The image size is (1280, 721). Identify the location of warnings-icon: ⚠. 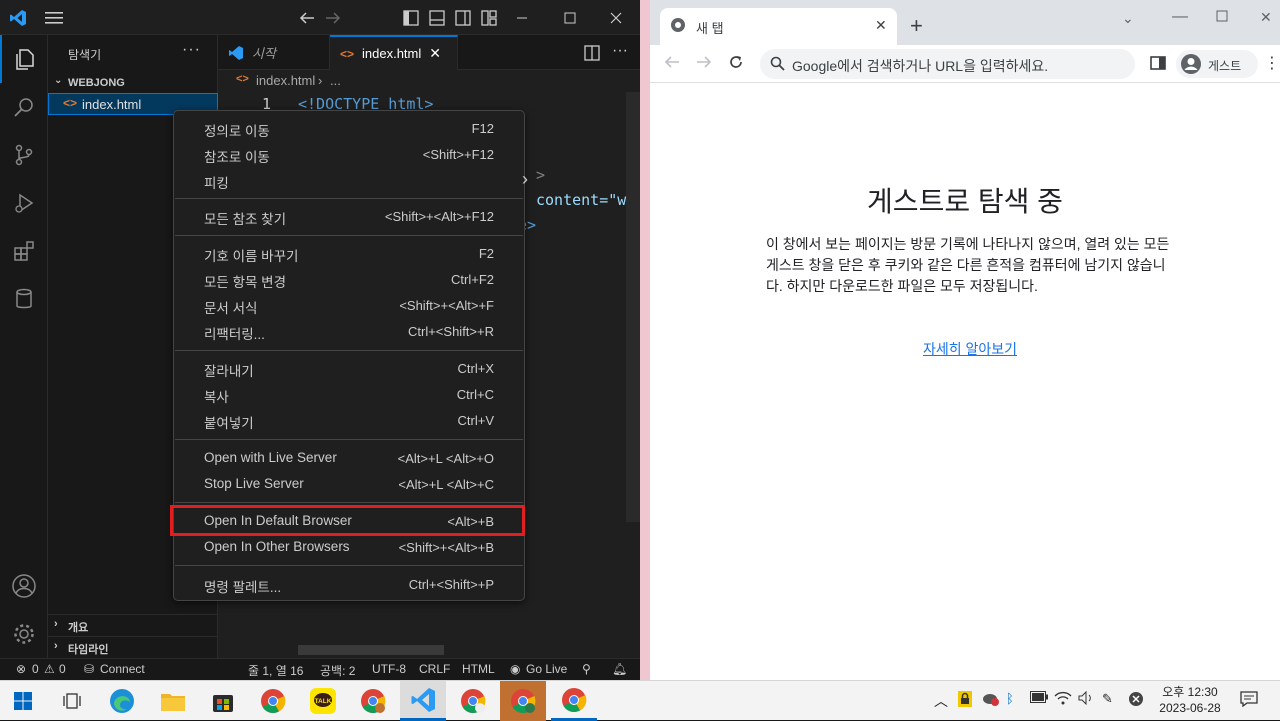
(49, 669).